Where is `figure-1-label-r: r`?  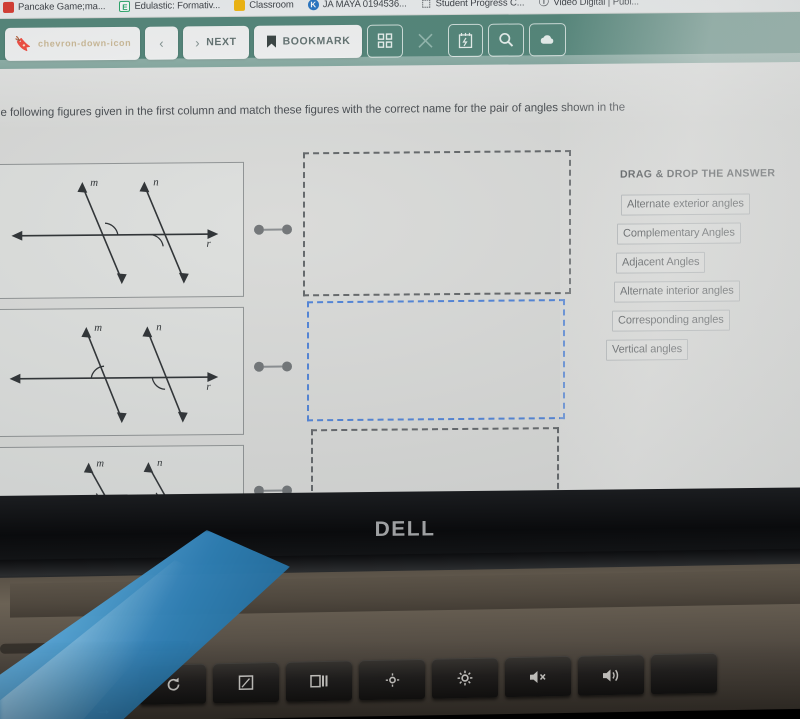
figure-1-label-r: r is located at coordinates (209, 244).